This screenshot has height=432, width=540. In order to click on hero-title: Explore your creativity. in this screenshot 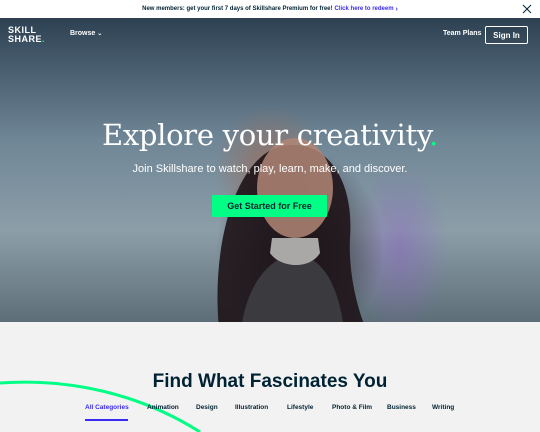, I will do `click(270, 135)`.